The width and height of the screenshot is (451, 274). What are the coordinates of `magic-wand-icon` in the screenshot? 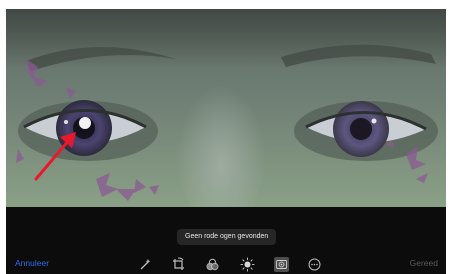 It's located at (144, 264).